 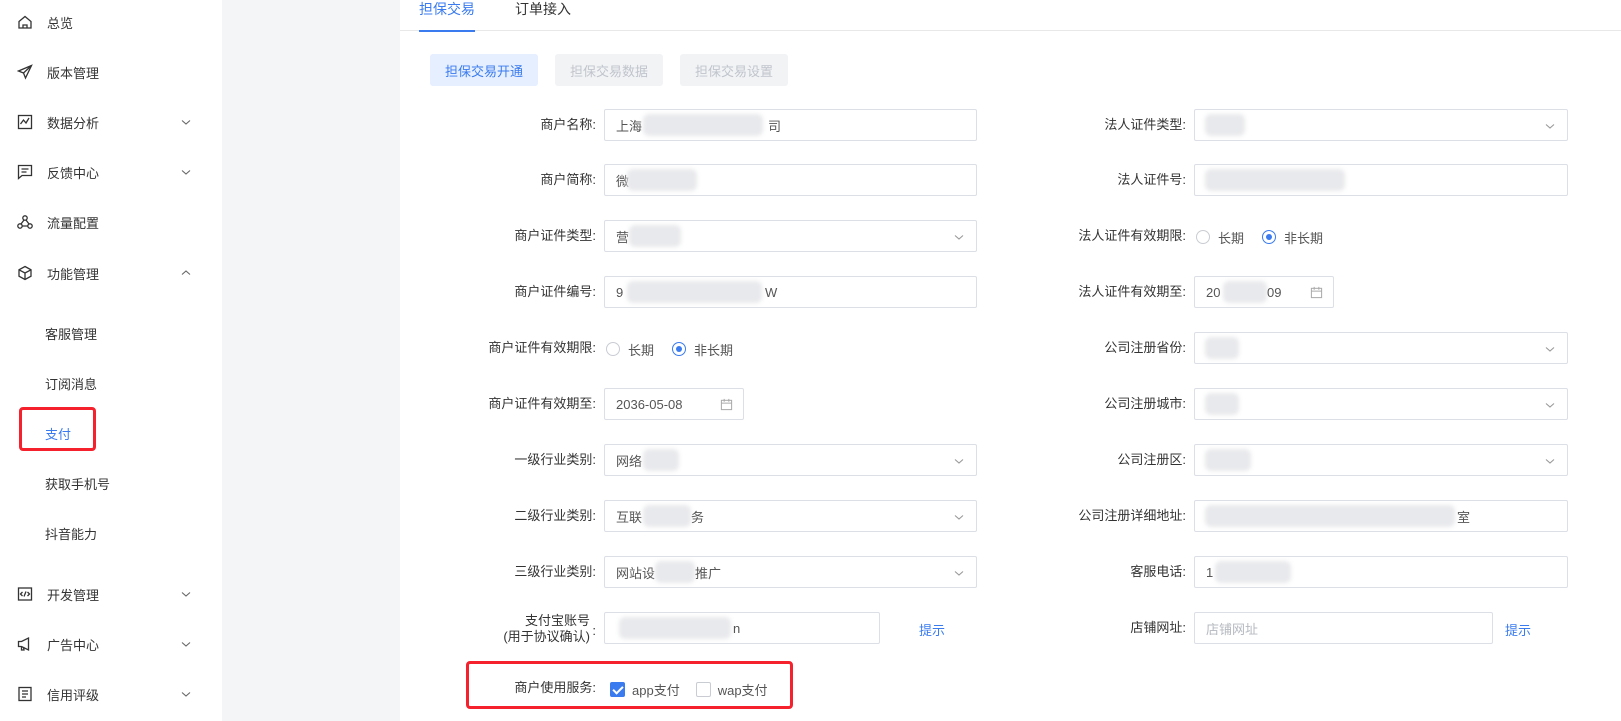 I want to click on shop-url-input: 店铺网址, so click(x=1343, y=628).